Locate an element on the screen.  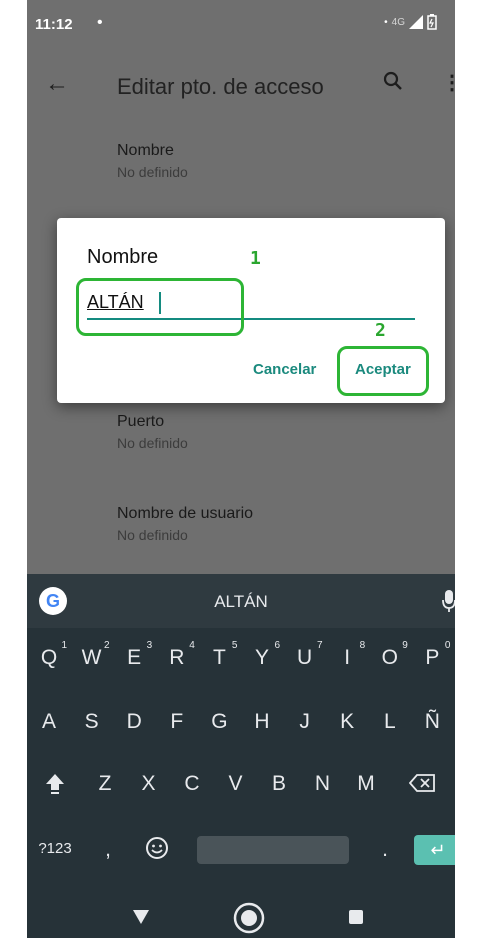
pref-title: Puerto is located at coordinates (141, 421).